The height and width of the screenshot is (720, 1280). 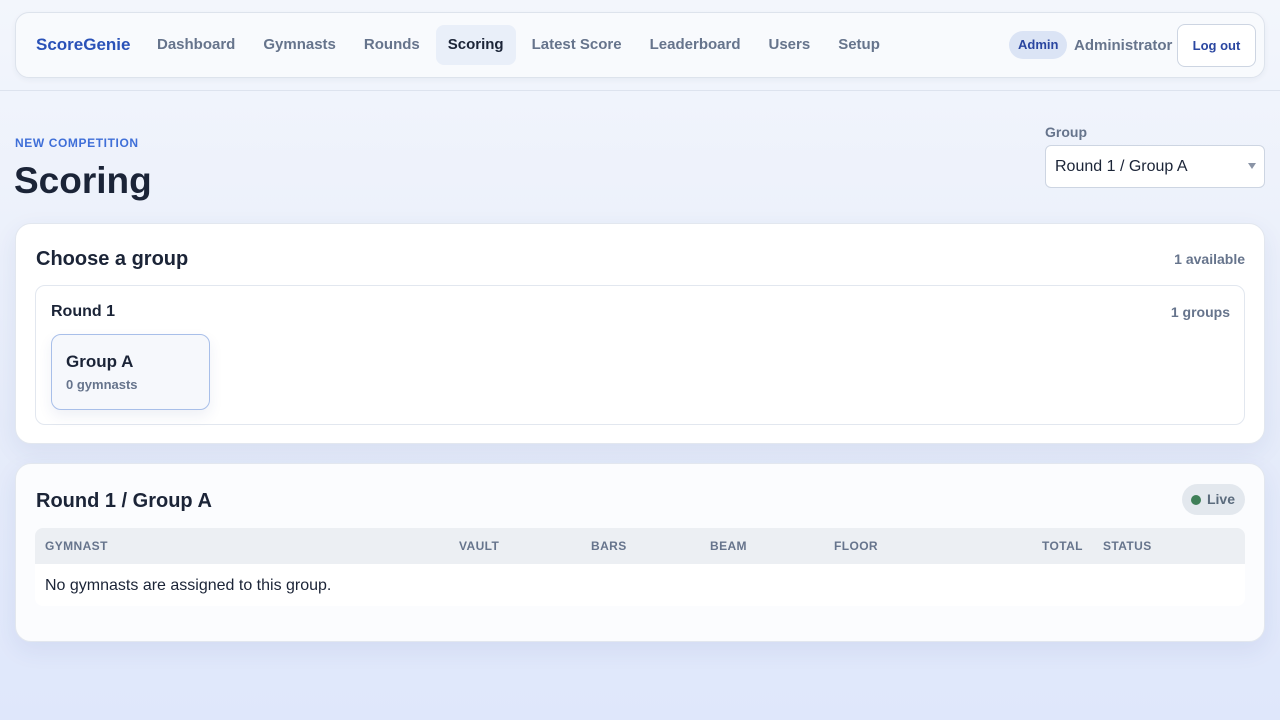 What do you see at coordinates (609, 546) in the screenshot?
I see `column-header-bars: BARS` at bounding box center [609, 546].